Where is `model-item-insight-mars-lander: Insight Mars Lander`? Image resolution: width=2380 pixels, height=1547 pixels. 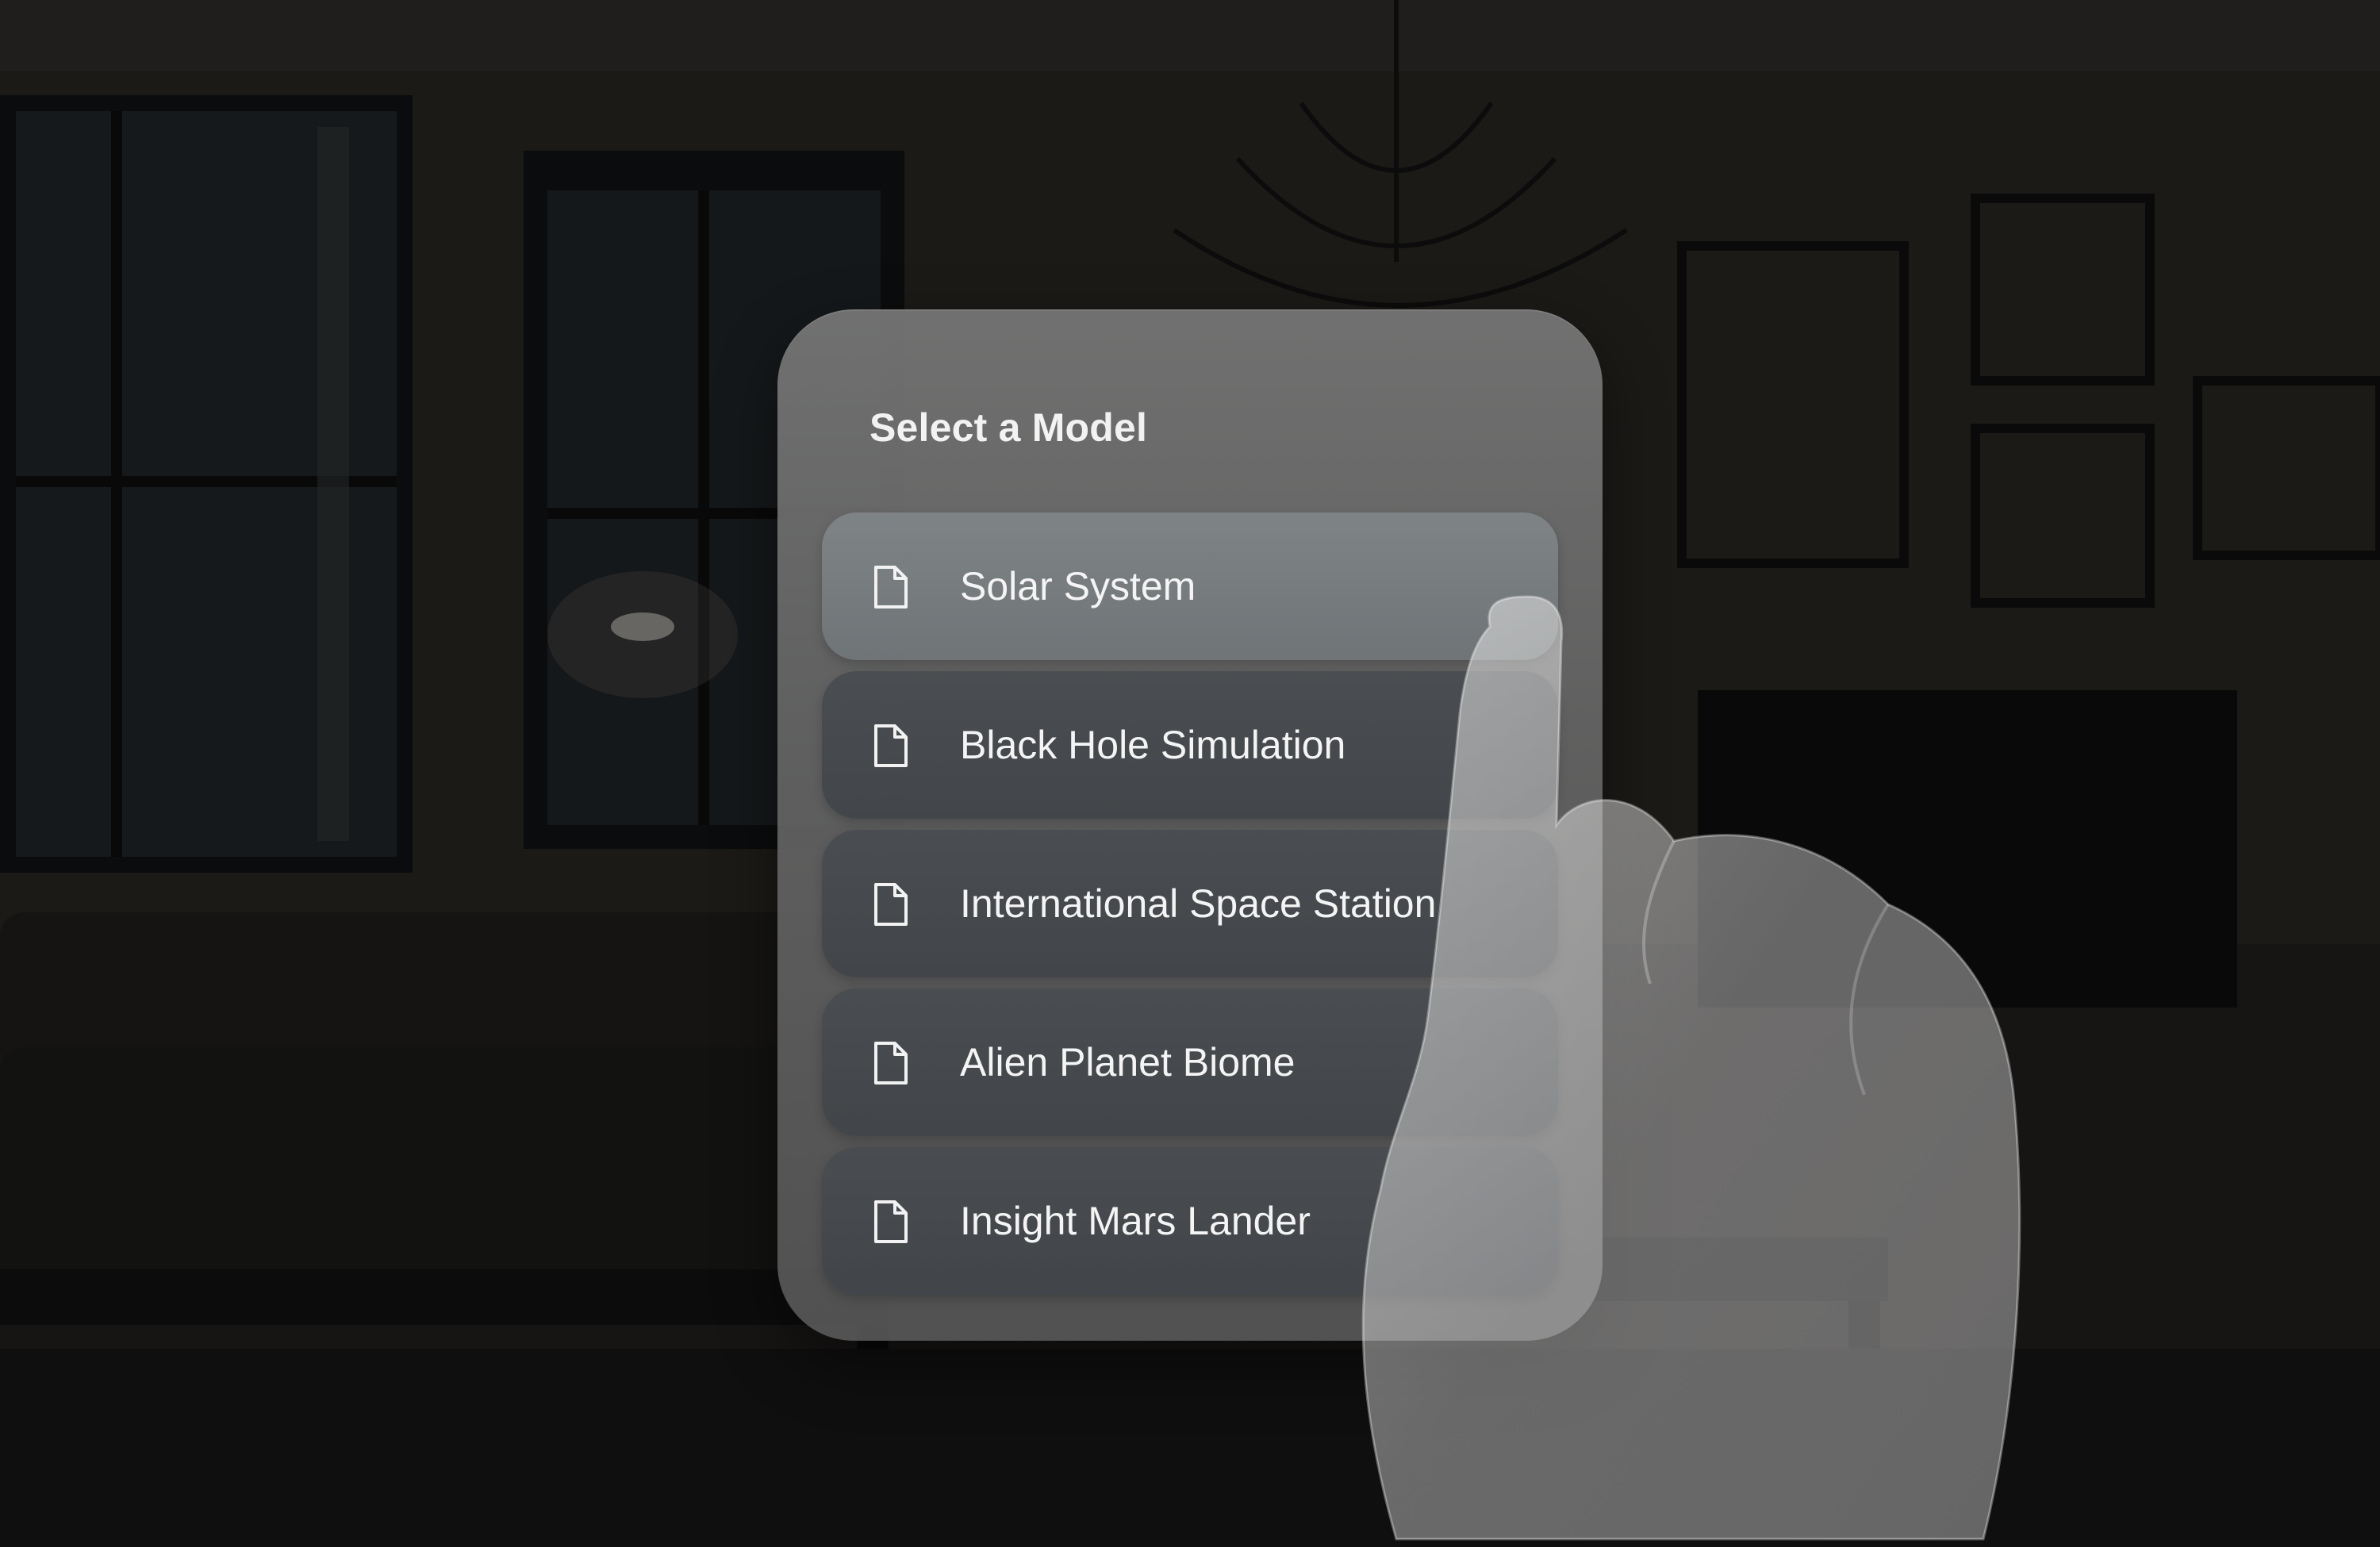
model-item-insight-mars-lander: Insight Mars Lander is located at coordinates (1190, 1221).